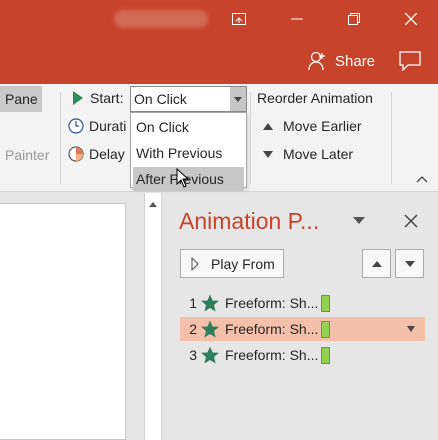 The height and width of the screenshot is (440, 438). Describe the element at coordinates (410, 61) in the screenshot. I see `comments-icon` at that location.